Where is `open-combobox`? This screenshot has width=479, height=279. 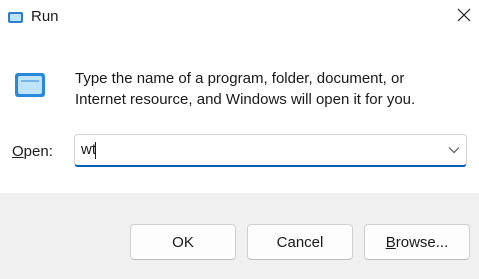 open-combobox is located at coordinates (270, 150).